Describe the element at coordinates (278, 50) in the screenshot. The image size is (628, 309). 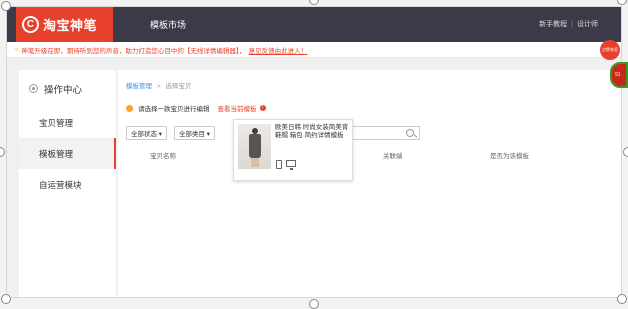
I see `feedback-link: 意见反馈由此进入！` at that location.